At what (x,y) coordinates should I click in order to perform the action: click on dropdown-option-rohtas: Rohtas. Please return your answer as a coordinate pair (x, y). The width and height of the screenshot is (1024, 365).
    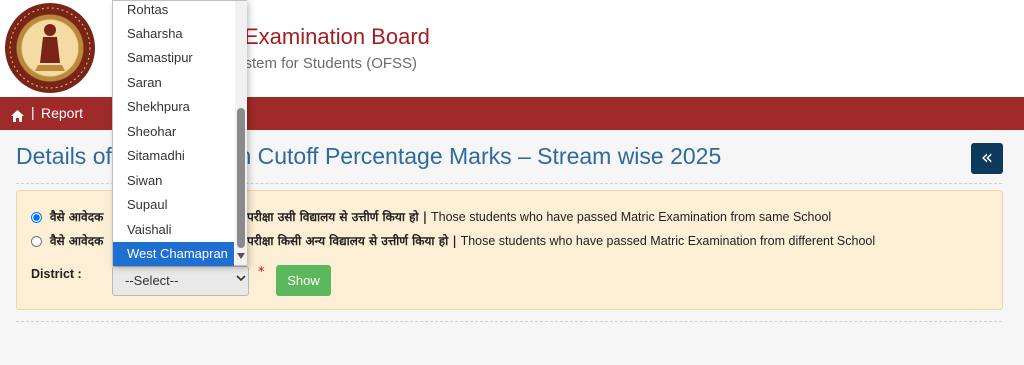
    Looking at the image, I should click on (173, 11).